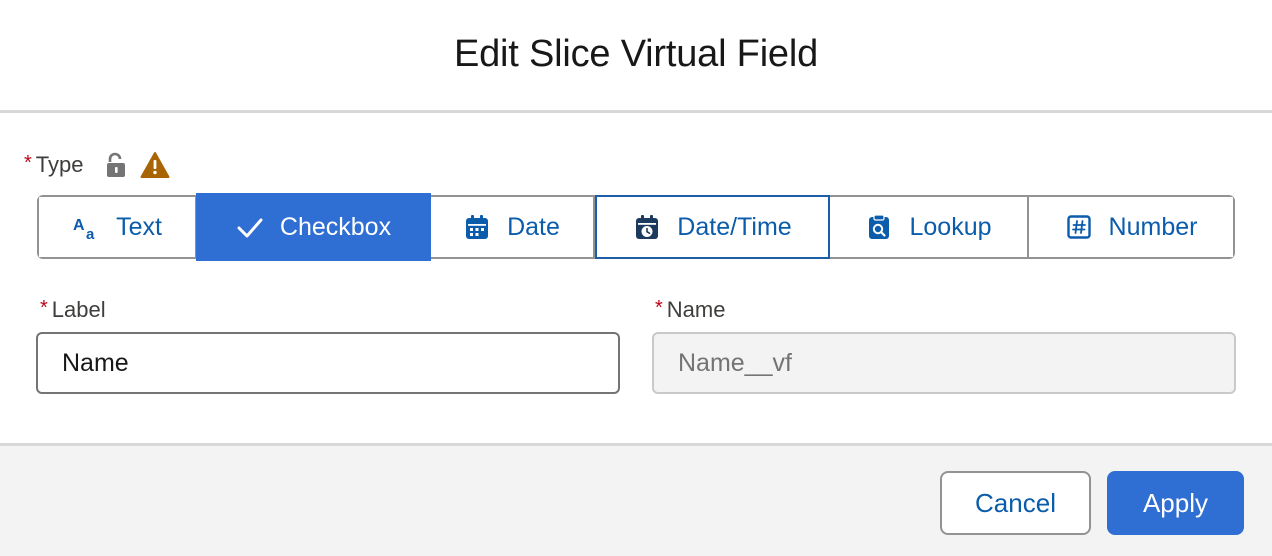 This screenshot has width=1272, height=556. I want to click on check-icon, so click(250, 227).